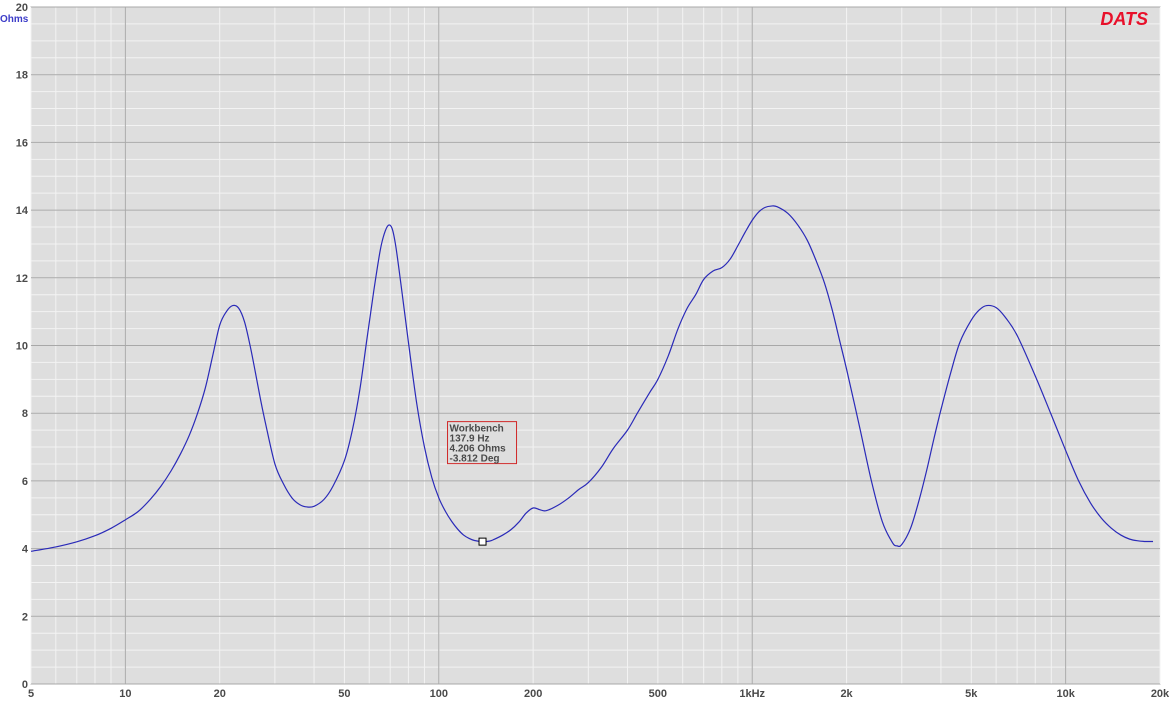 Image resolution: width=1173 pixels, height=706 pixels. What do you see at coordinates (482, 541) in the screenshot?
I see `cursor-marker` at bounding box center [482, 541].